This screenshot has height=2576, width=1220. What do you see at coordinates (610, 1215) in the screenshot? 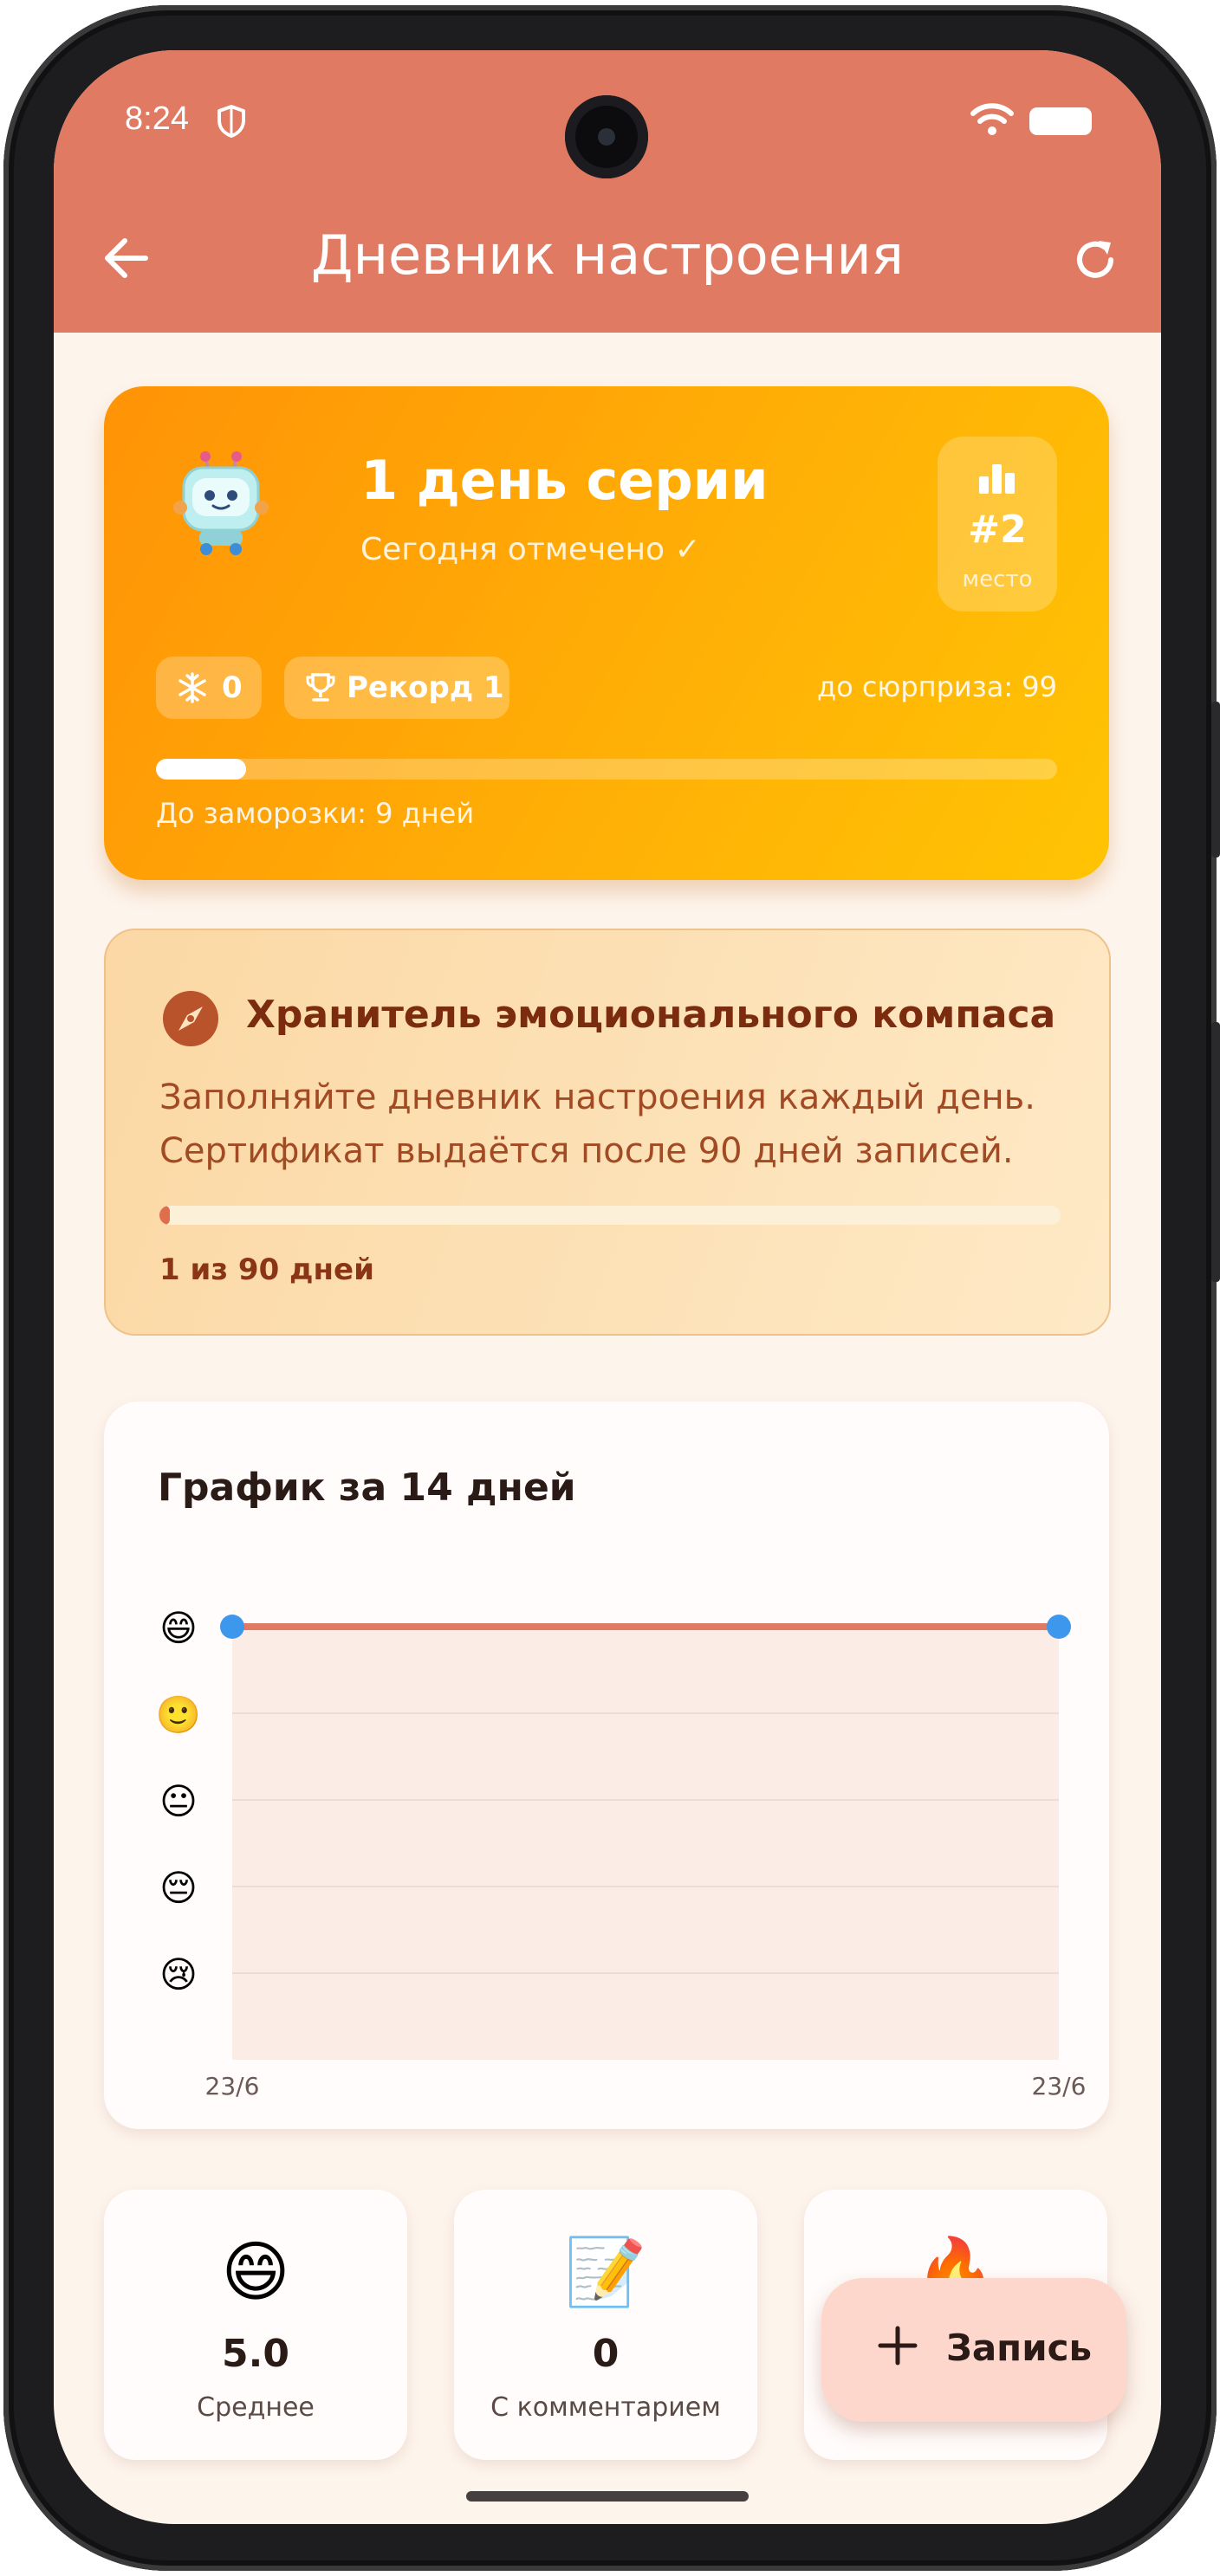
I see `achievement-progress-bar` at bounding box center [610, 1215].